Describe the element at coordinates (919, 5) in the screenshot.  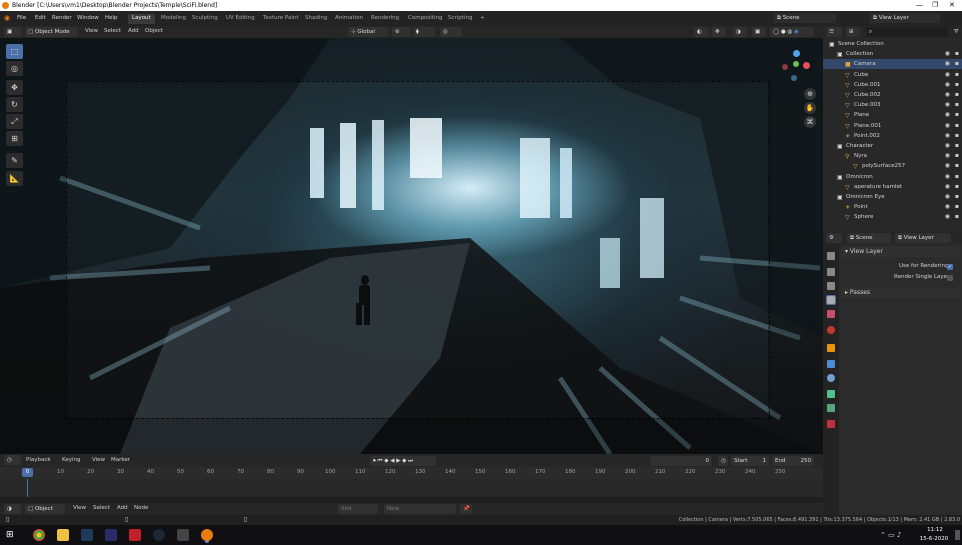
I see `minimize-button: —` at that location.